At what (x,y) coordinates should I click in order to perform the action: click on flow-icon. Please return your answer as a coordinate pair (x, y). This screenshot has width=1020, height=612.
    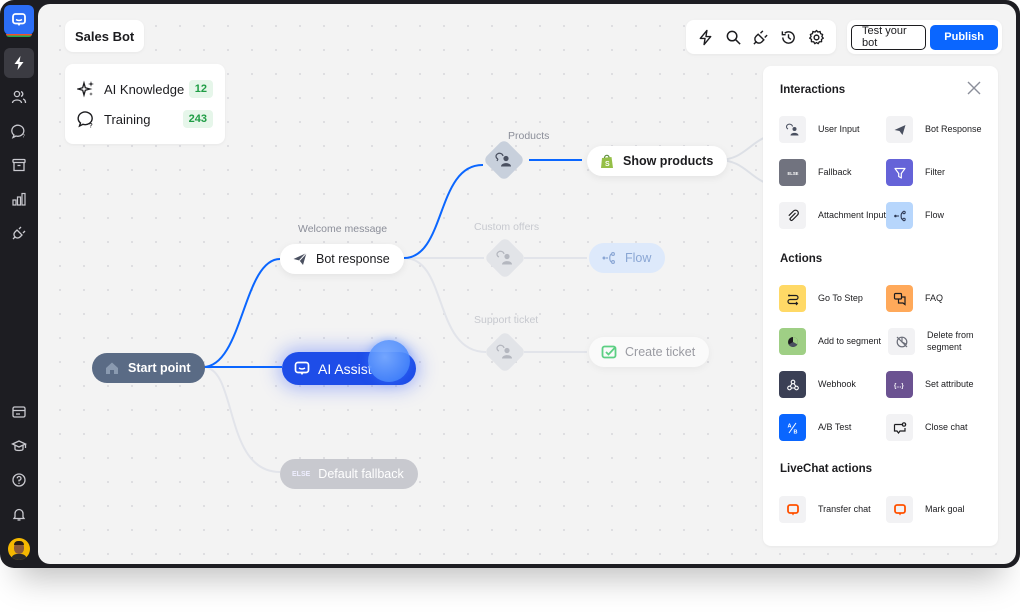
    Looking at the image, I should click on (899, 215).